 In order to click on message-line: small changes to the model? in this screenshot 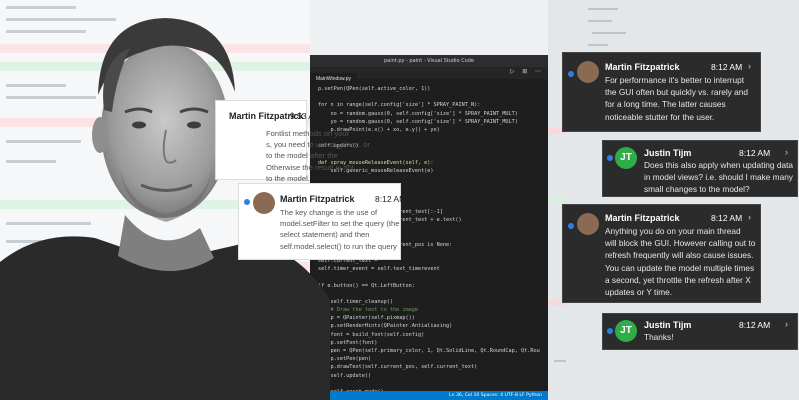, I will do `click(697, 189)`.